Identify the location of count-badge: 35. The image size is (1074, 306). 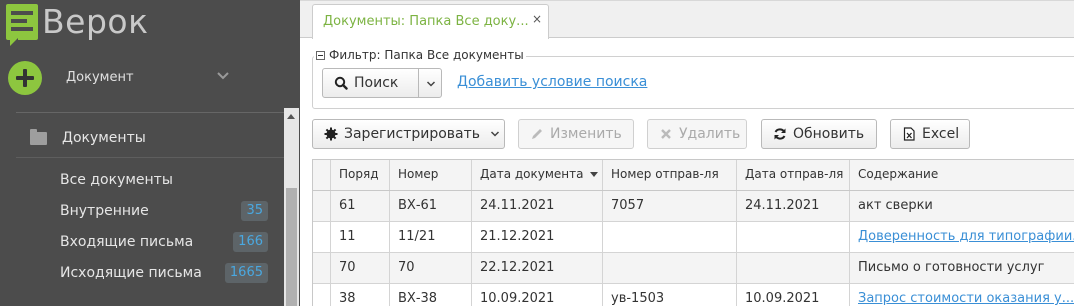
(254, 211).